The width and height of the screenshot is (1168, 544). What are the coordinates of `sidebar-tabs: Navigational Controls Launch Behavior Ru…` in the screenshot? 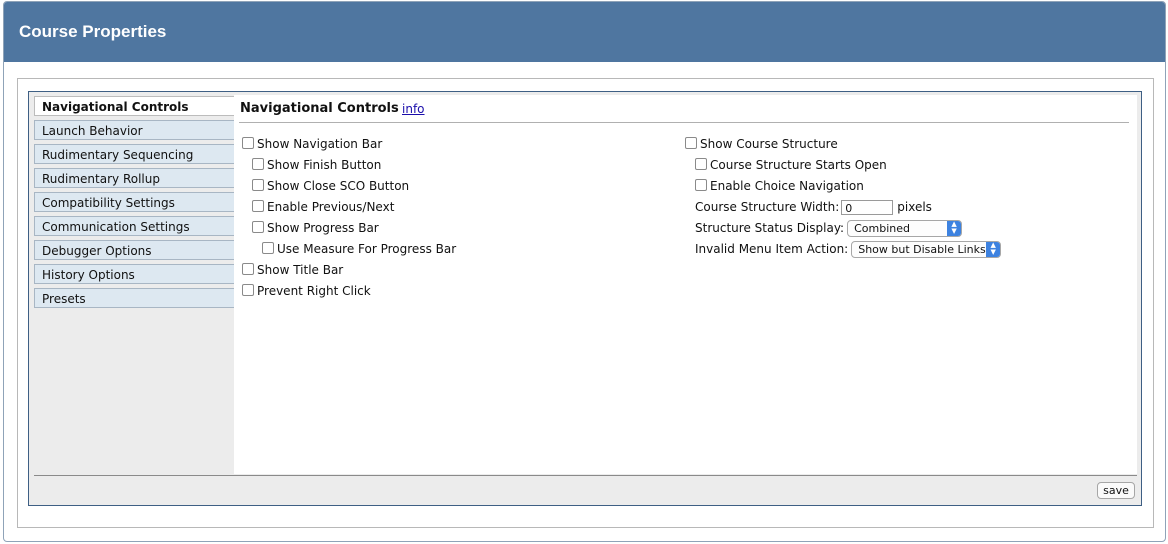 It's located at (134, 204).